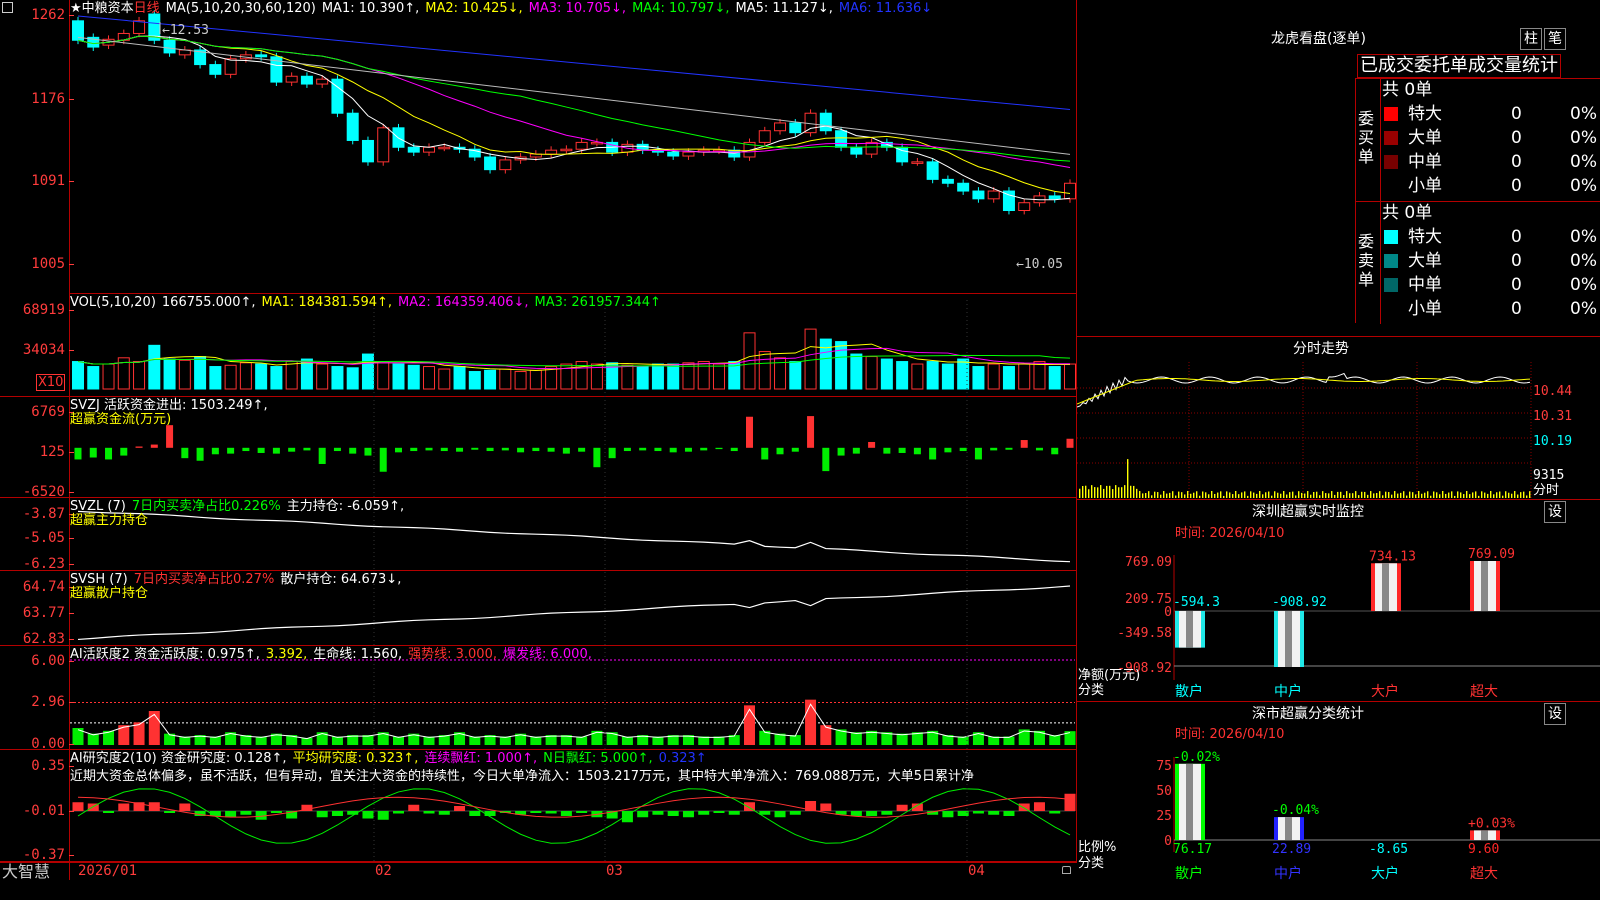 This screenshot has height=900, width=1600. What do you see at coordinates (37, 181) in the screenshot?
I see `kline-y-tick-2: 1091` at bounding box center [37, 181].